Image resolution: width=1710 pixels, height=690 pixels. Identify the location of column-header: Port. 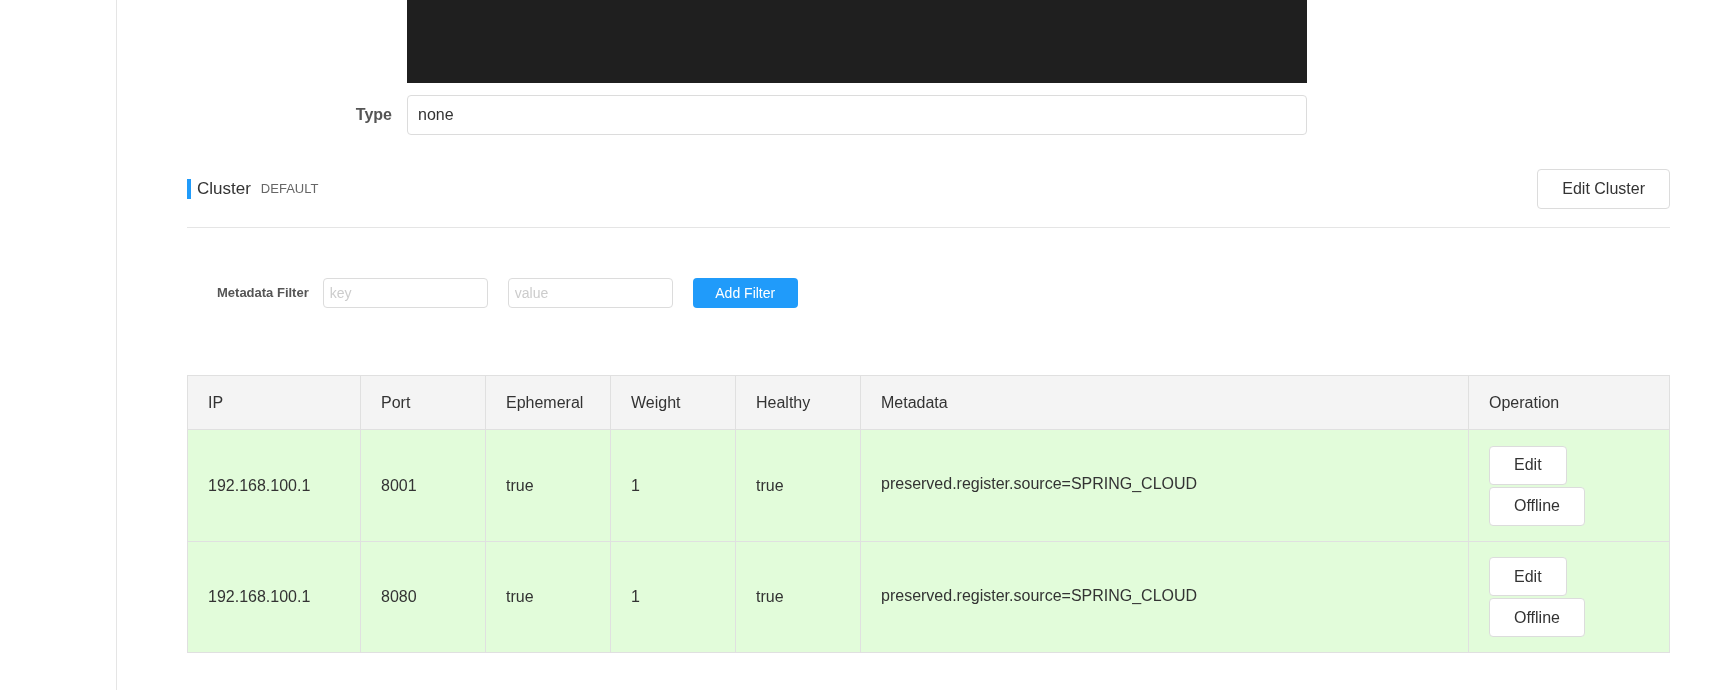
(423, 402).